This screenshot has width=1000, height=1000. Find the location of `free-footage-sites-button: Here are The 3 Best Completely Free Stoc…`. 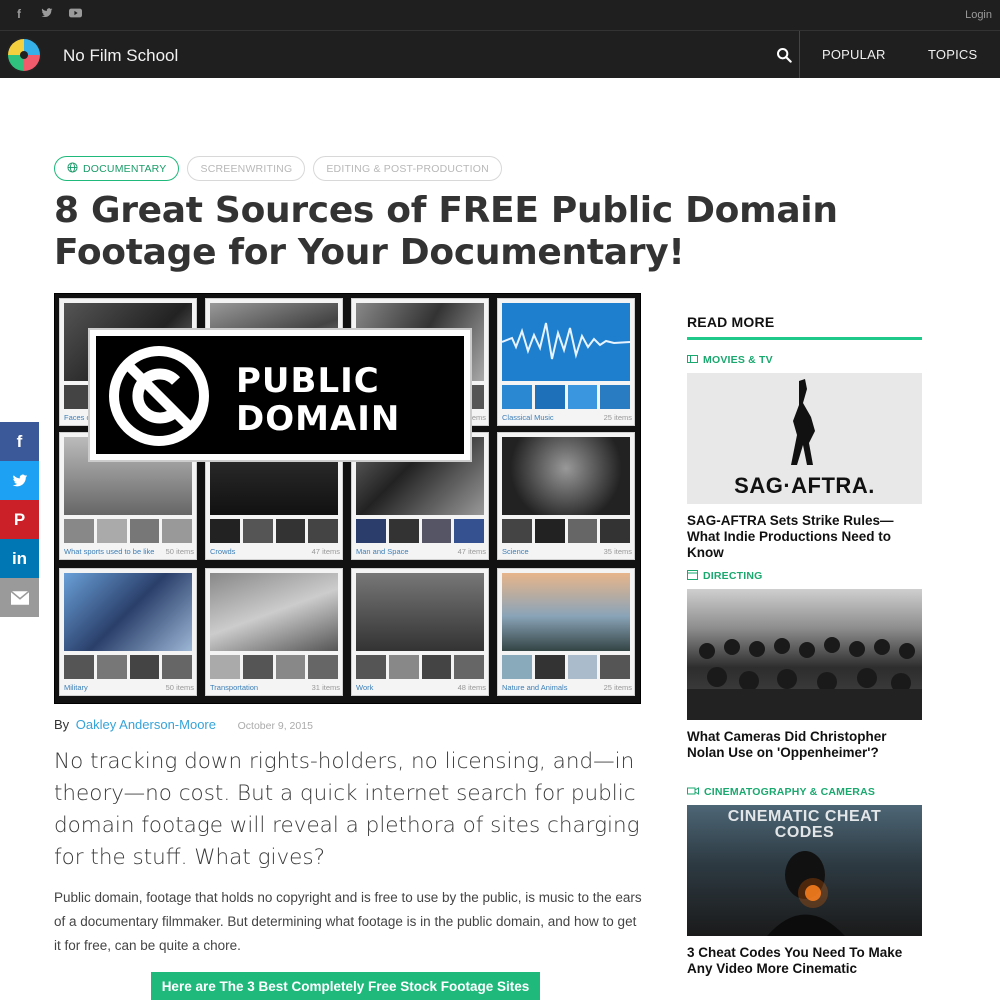

free-footage-sites-button: Here are The 3 Best Completely Free Stoc… is located at coordinates (345, 986).